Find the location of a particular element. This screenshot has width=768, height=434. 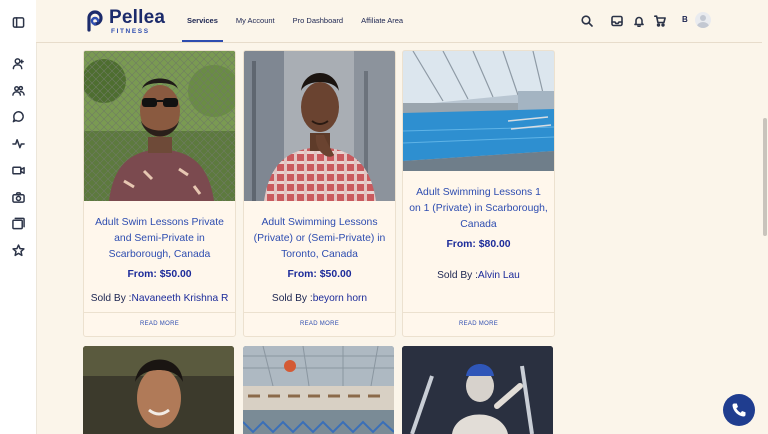

seller-name: beyorn horn is located at coordinates (340, 298).